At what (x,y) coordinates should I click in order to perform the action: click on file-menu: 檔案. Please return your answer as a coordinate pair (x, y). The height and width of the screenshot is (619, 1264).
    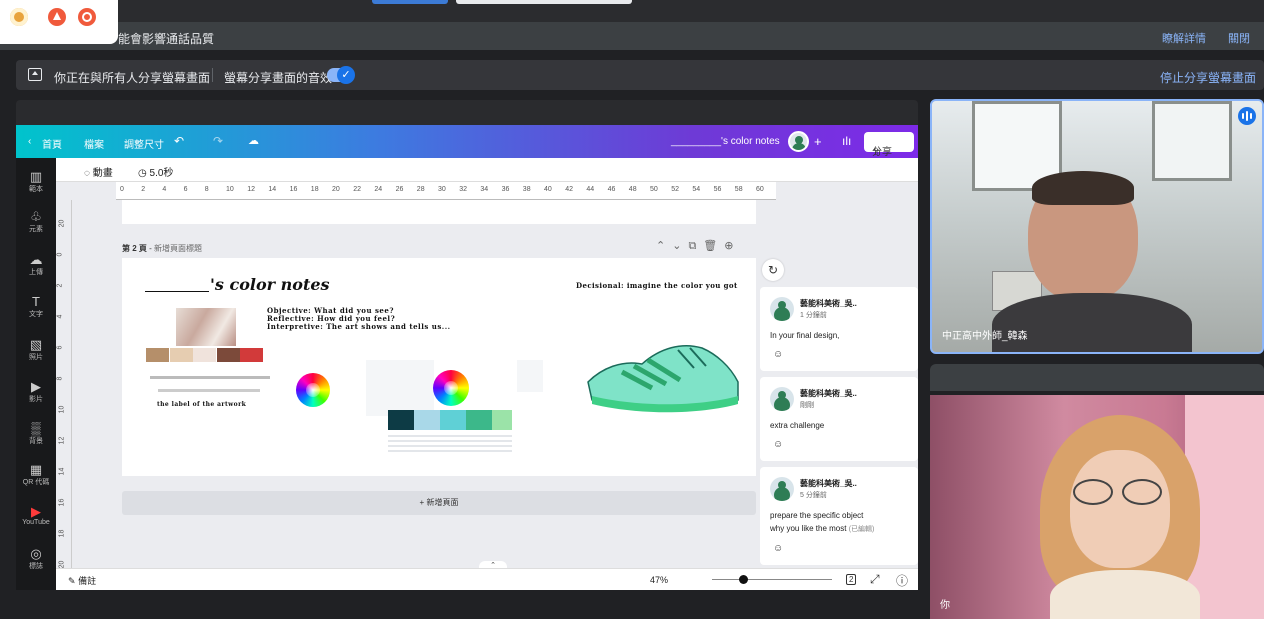
    Looking at the image, I should click on (94, 143).